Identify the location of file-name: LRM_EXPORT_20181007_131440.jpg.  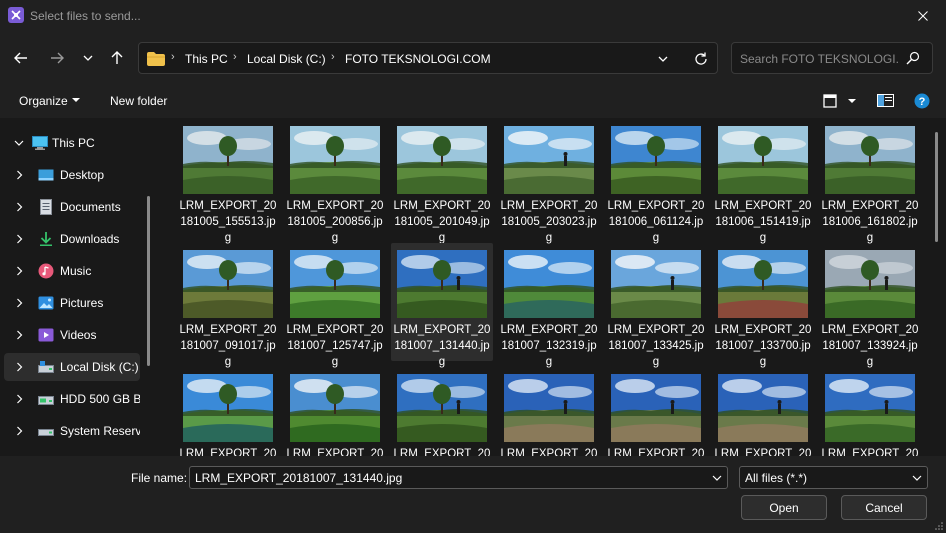
(442, 346).